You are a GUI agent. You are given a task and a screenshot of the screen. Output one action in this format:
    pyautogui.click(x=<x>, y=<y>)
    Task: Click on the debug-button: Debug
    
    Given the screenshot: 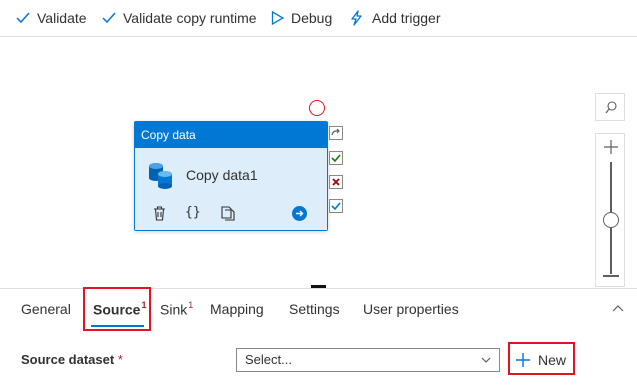 What is the action you would take?
    pyautogui.click(x=301, y=18)
    